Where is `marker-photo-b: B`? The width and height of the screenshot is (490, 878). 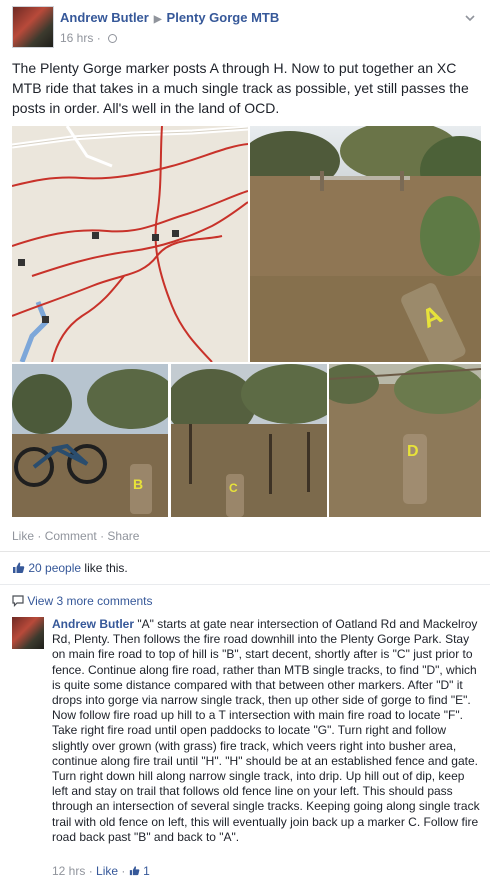 marker-photo-b: B is located at coordinates (90, 440).